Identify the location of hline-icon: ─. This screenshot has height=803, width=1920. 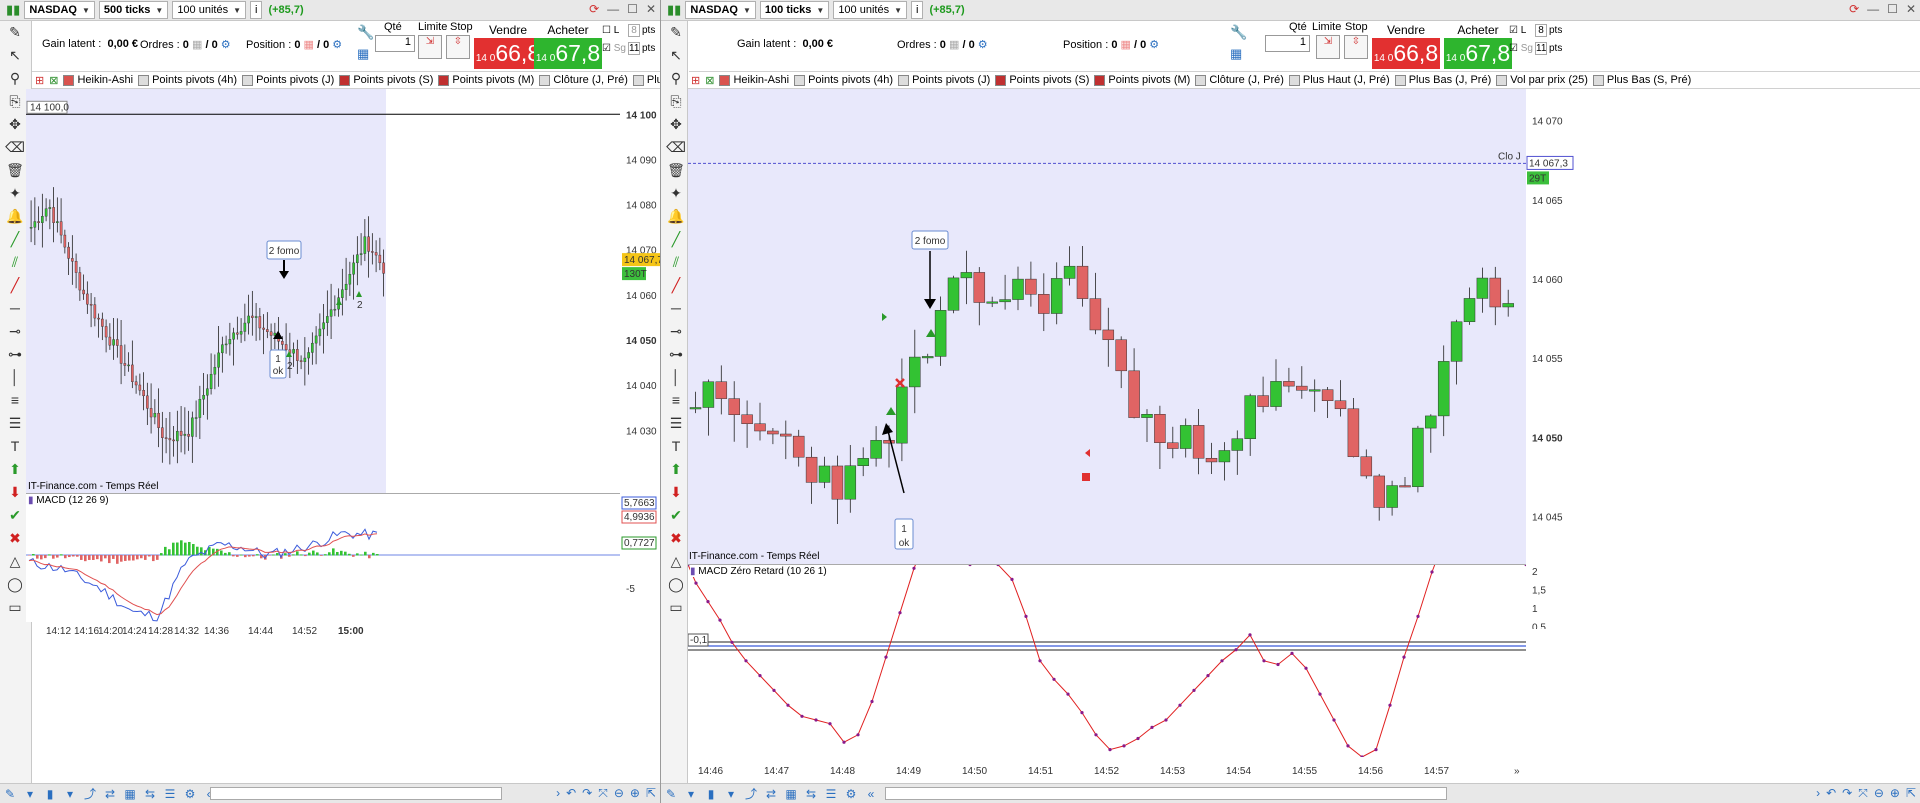
(676, 308).